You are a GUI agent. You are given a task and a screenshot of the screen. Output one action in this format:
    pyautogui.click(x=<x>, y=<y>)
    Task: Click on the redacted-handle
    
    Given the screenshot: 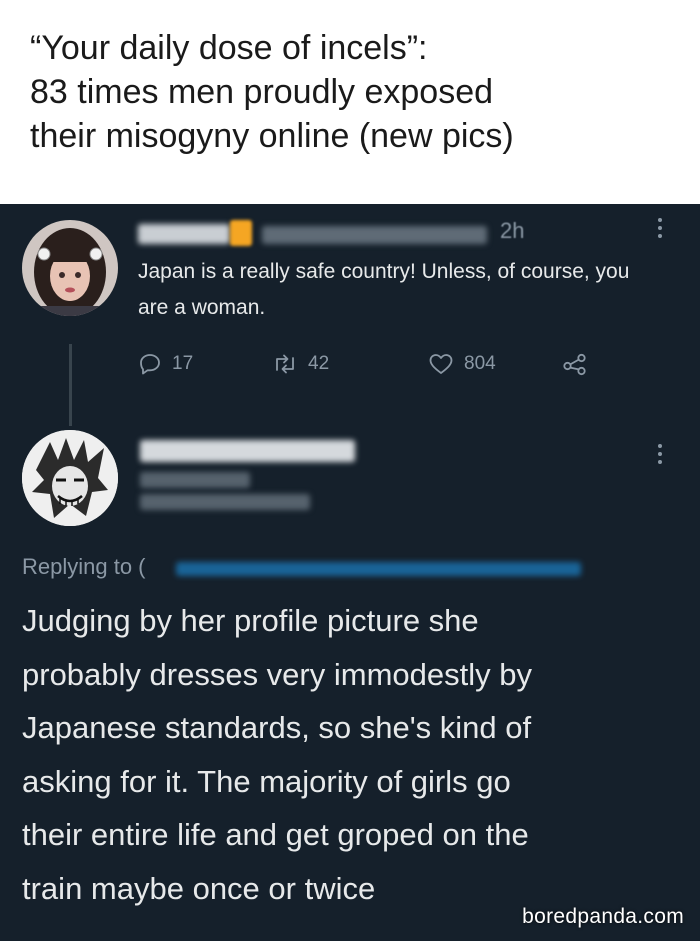 What is the action you would take?
    pyautogui.click(x=374, y=235)
    